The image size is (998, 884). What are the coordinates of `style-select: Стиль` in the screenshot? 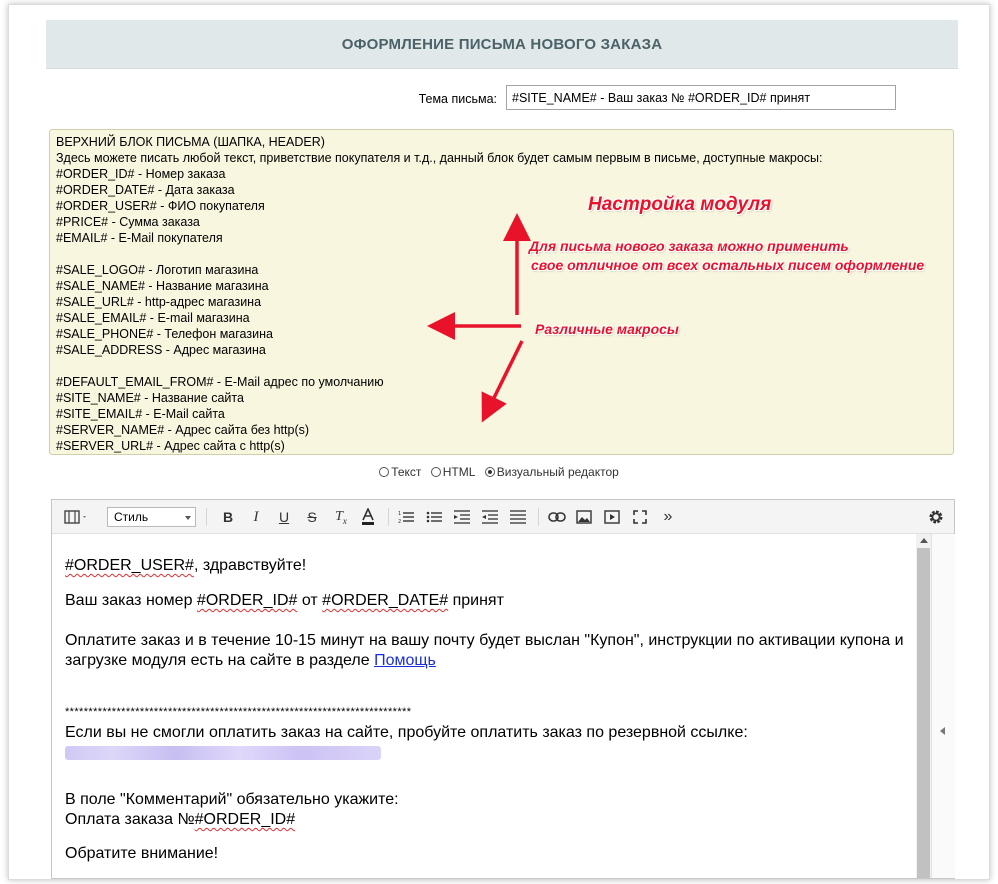 It's located at (151, 517).